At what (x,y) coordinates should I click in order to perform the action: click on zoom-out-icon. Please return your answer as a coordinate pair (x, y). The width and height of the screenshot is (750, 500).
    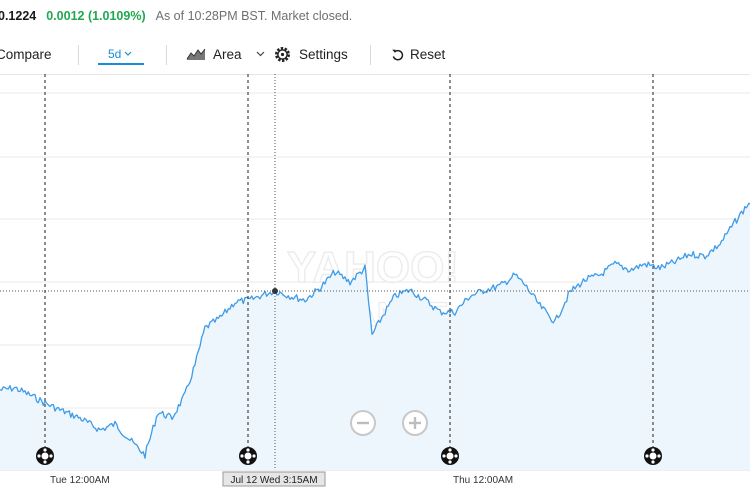
    Looking at the image, I should click on (363, 423).